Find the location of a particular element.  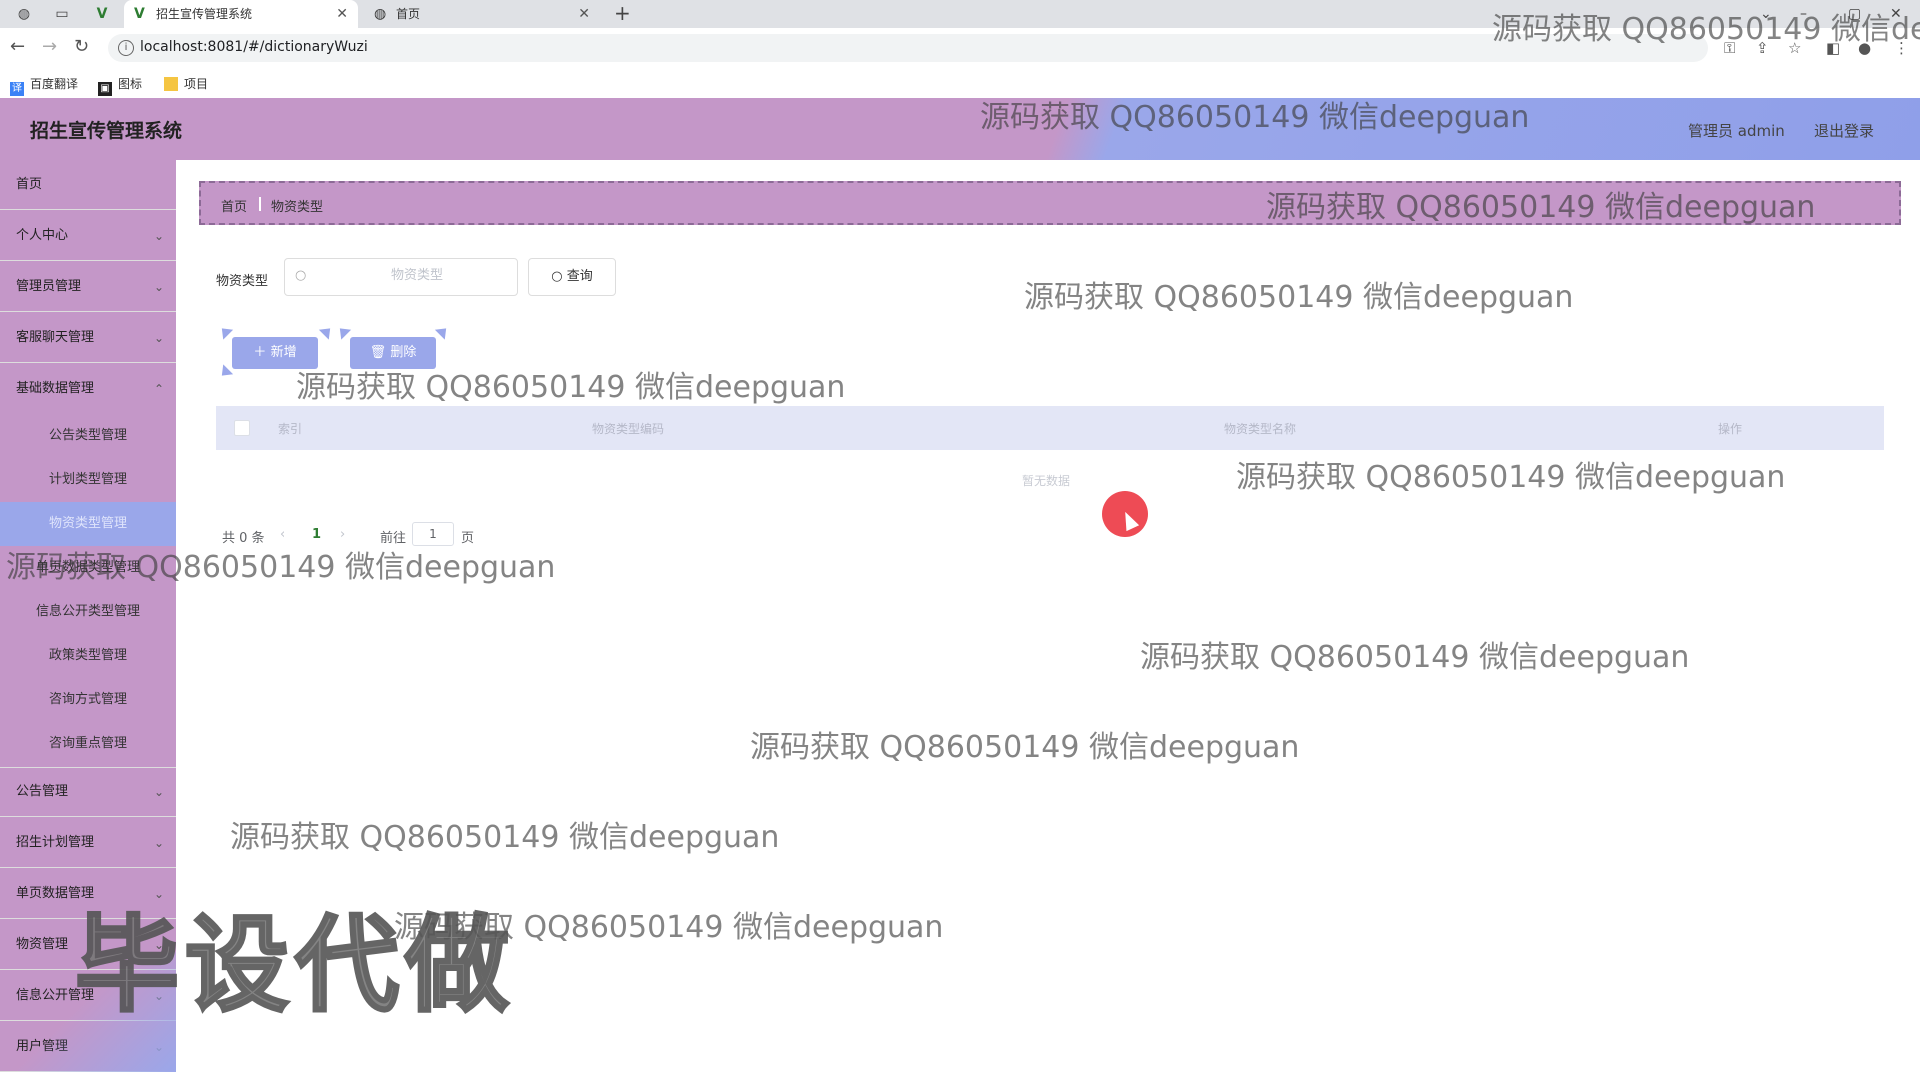

column-header-actions: 操作 is located at coordinates (1730, 429).